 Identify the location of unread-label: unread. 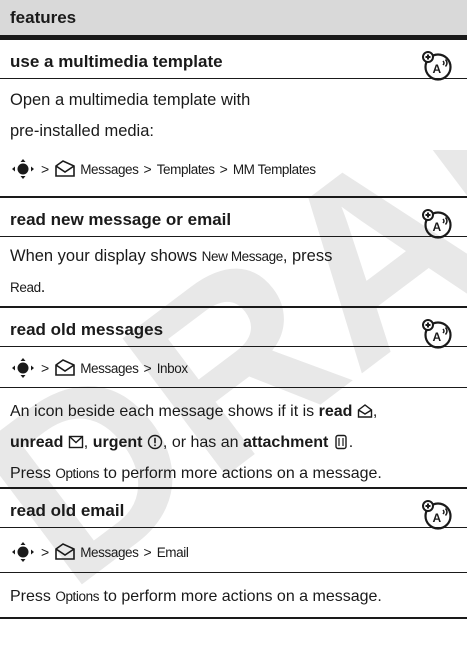
(37, 442).